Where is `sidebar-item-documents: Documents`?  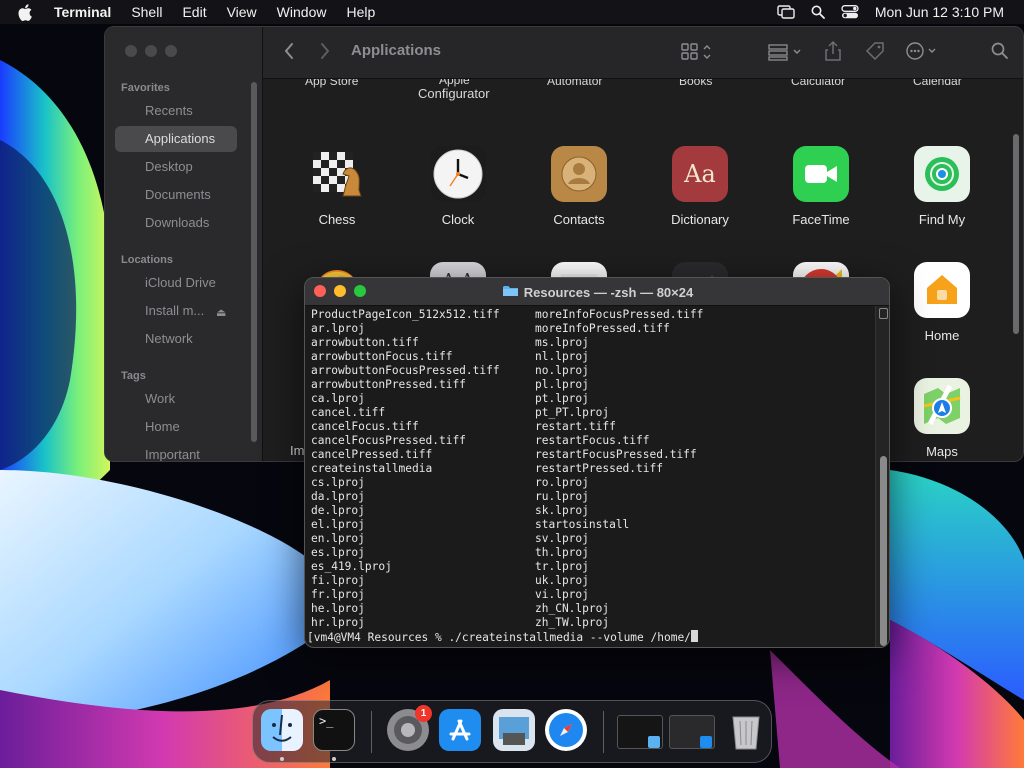 sidebar-item-documents: Documents is located at coordinates (176, 195).